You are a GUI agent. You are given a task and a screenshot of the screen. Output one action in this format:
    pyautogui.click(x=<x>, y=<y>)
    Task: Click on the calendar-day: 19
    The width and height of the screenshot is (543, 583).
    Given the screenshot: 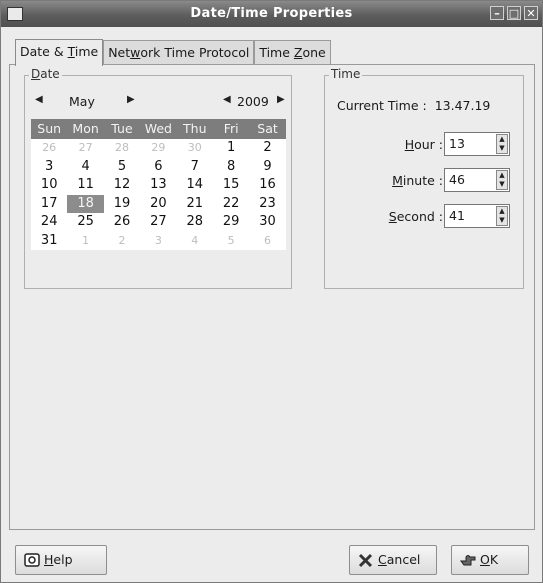 What is the action you would take?
    pyautogui.click(x=122, y=204)
    